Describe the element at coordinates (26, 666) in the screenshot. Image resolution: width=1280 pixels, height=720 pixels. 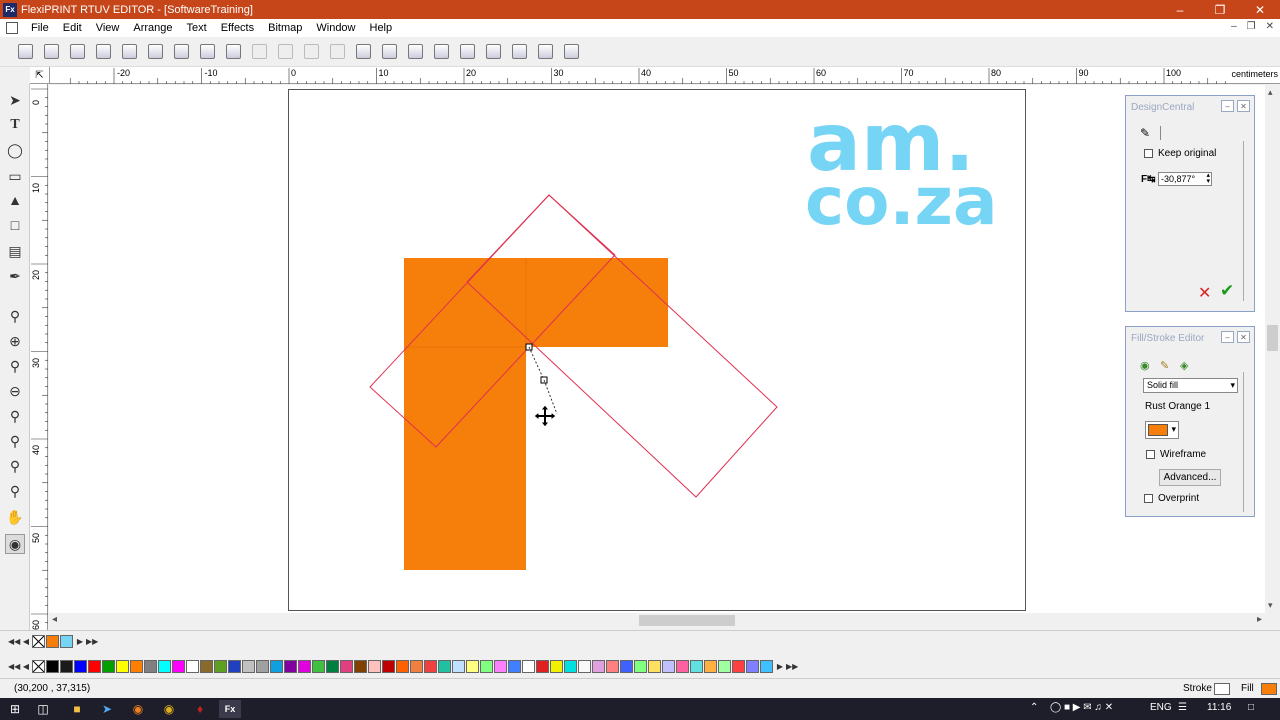
I see `palette-prev-icon: ◀` at that location.